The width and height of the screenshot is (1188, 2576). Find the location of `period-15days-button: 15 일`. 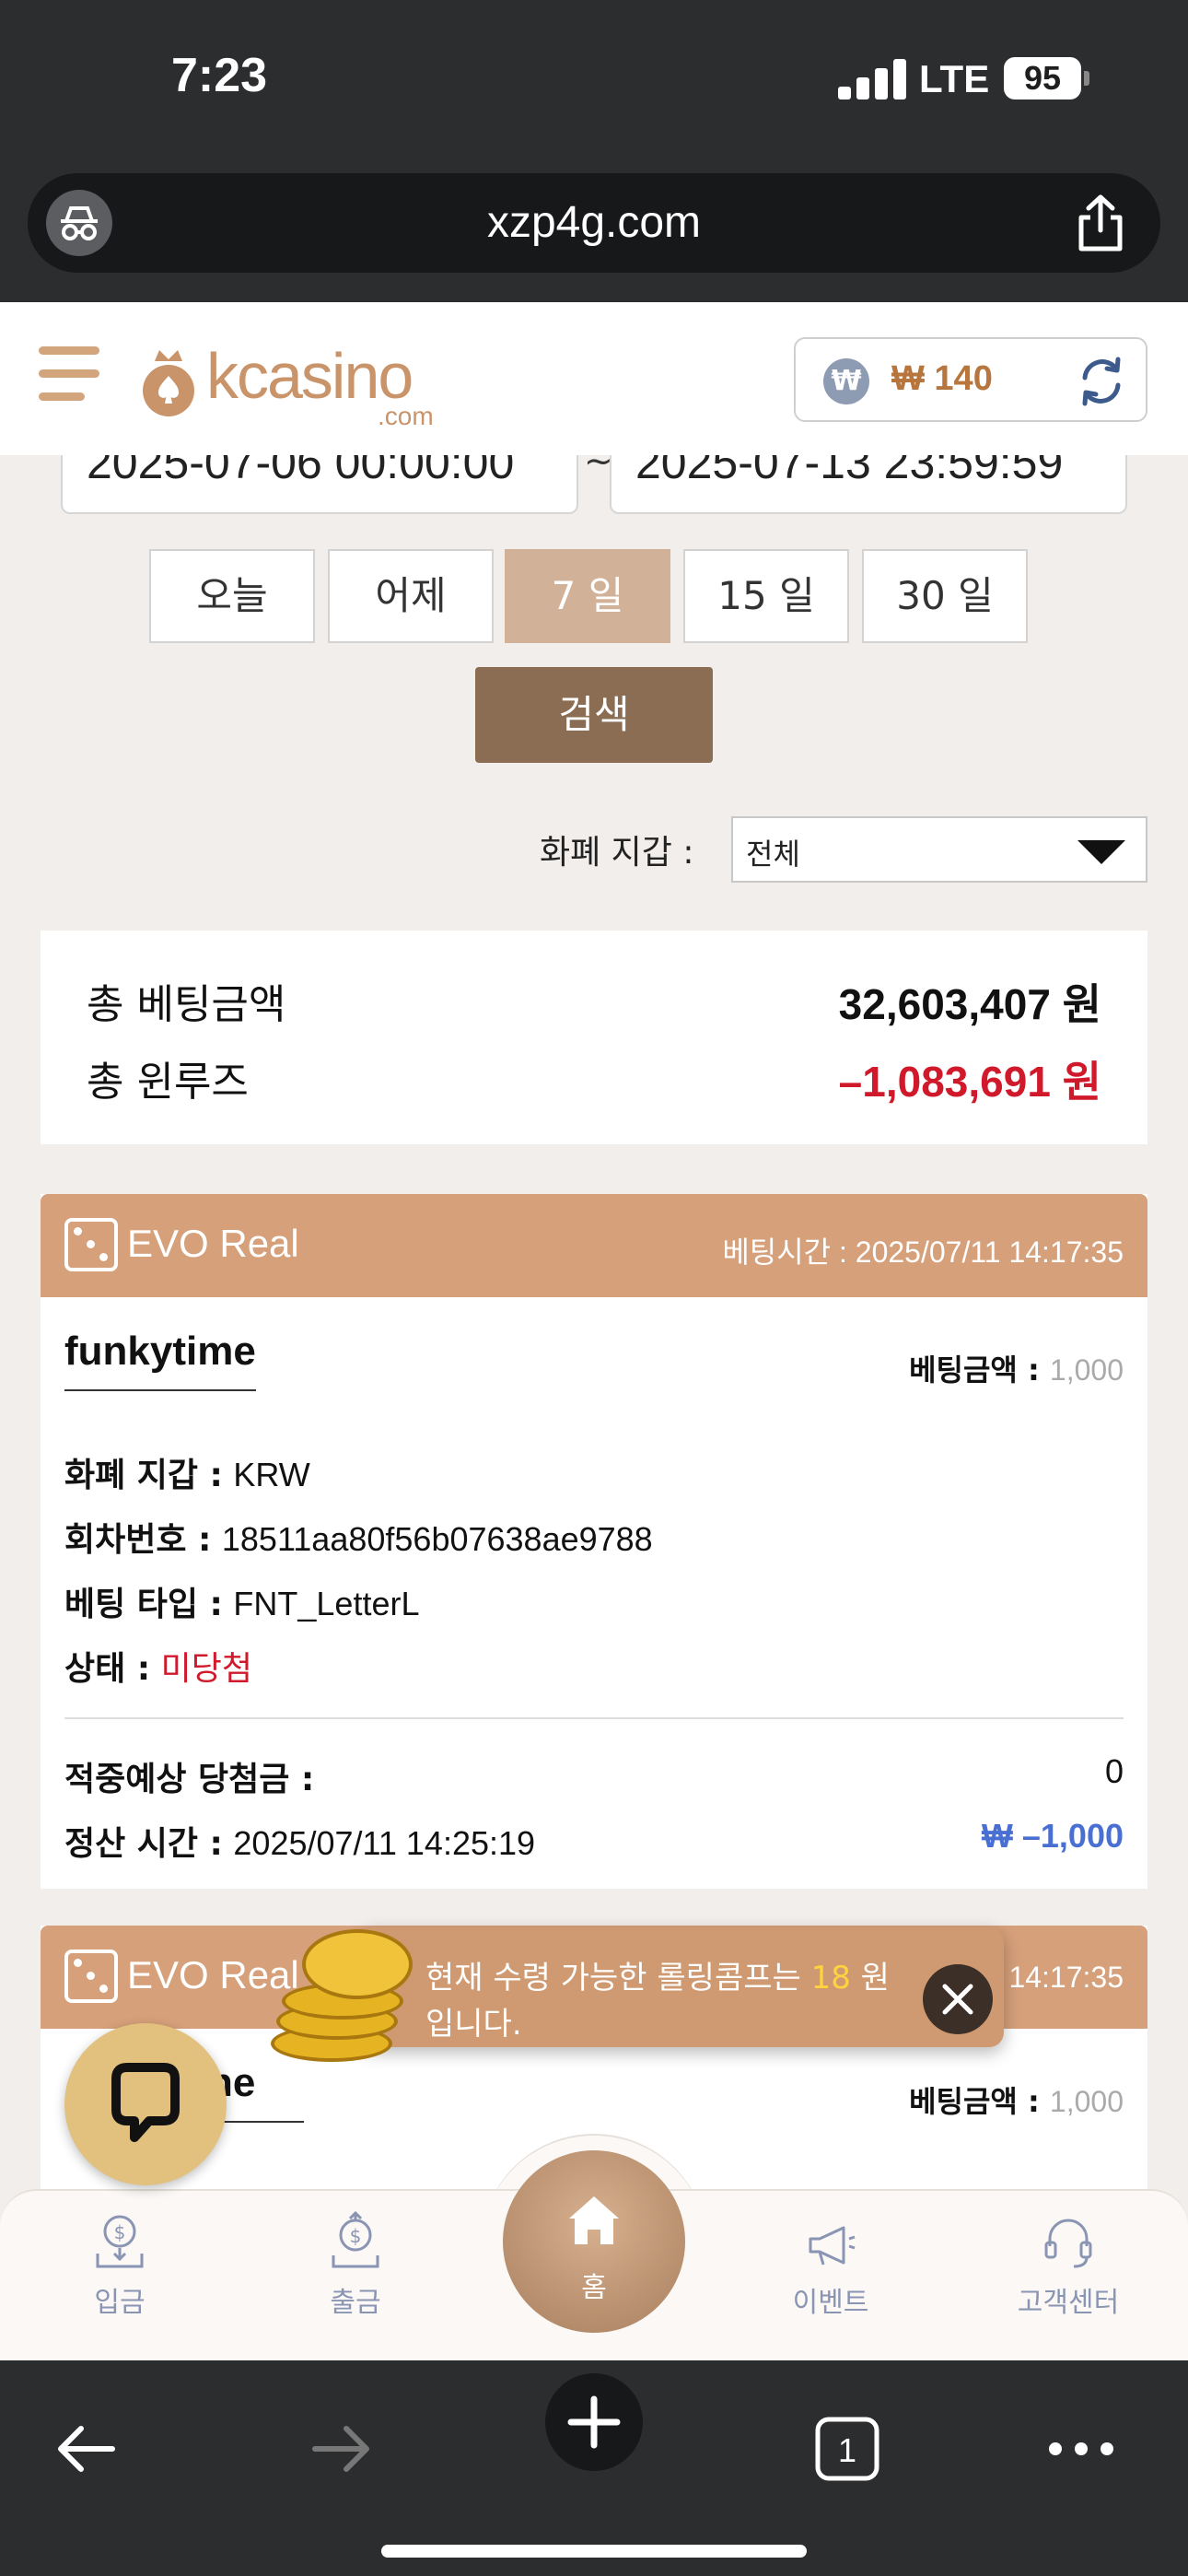

period-15days-button: 15 일 is located at coordinates (766, 596).